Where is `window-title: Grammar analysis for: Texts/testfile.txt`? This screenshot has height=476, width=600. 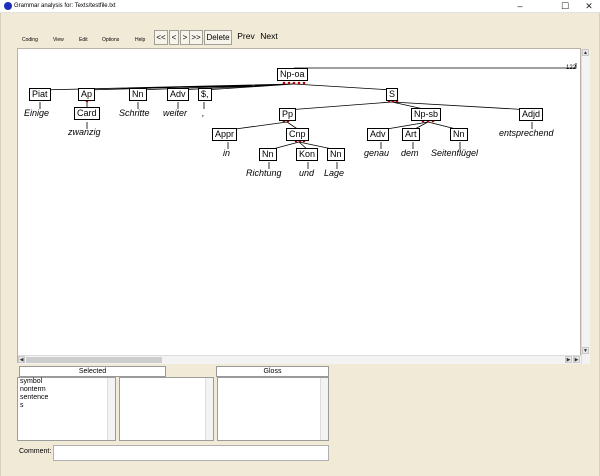
window-title: Grammar analysis for: Texts/testfile.txt is located at coordinates (65, 6).